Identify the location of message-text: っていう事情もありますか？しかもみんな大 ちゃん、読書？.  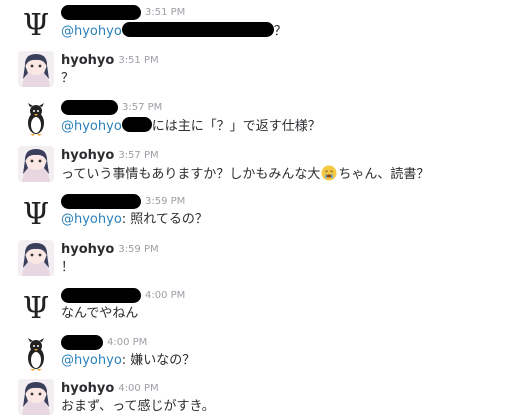
(245, 173).